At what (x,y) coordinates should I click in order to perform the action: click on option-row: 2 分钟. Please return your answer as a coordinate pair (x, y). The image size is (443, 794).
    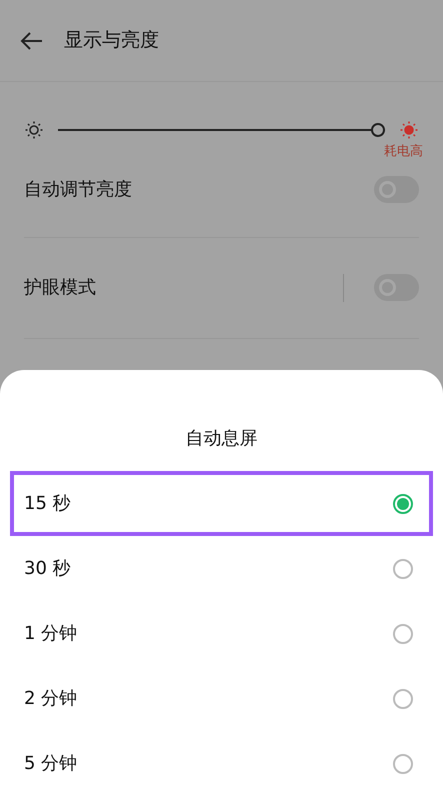
    Looking at the image, I should click on (221, 698).